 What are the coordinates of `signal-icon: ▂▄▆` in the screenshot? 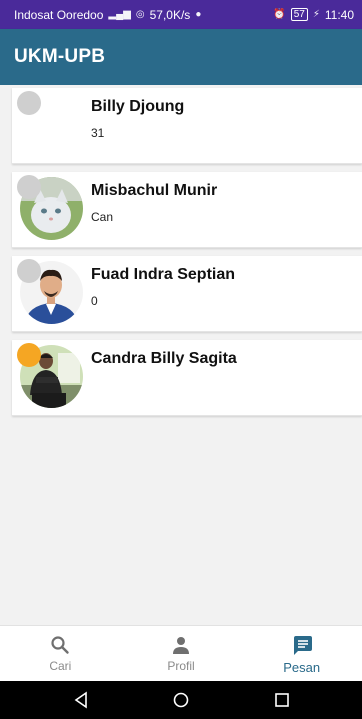 It's located at (119, 14).